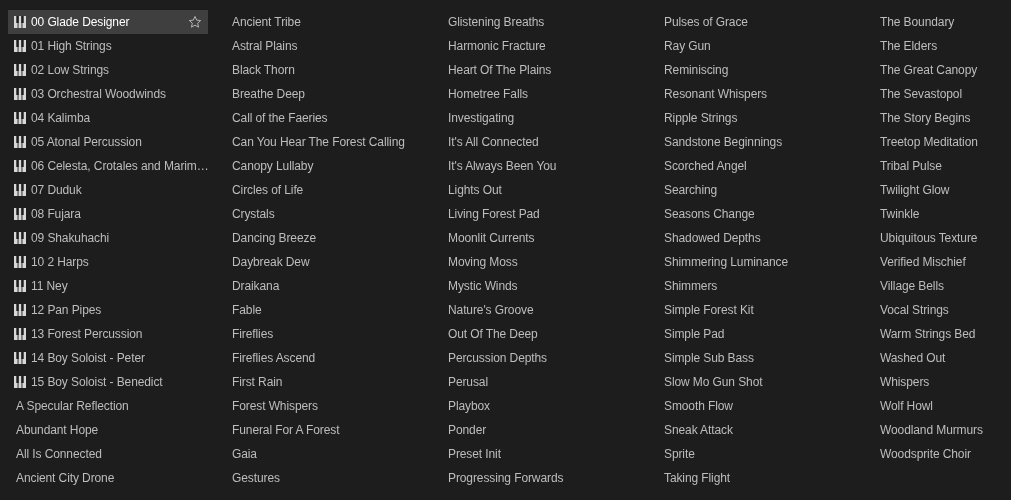 This screenshot has width=1011, height=500. What do you see at coordinates (114, 478) in the screenshot?
I see `preset-item: Ancient City Drone` at bounding box center [114, 478].